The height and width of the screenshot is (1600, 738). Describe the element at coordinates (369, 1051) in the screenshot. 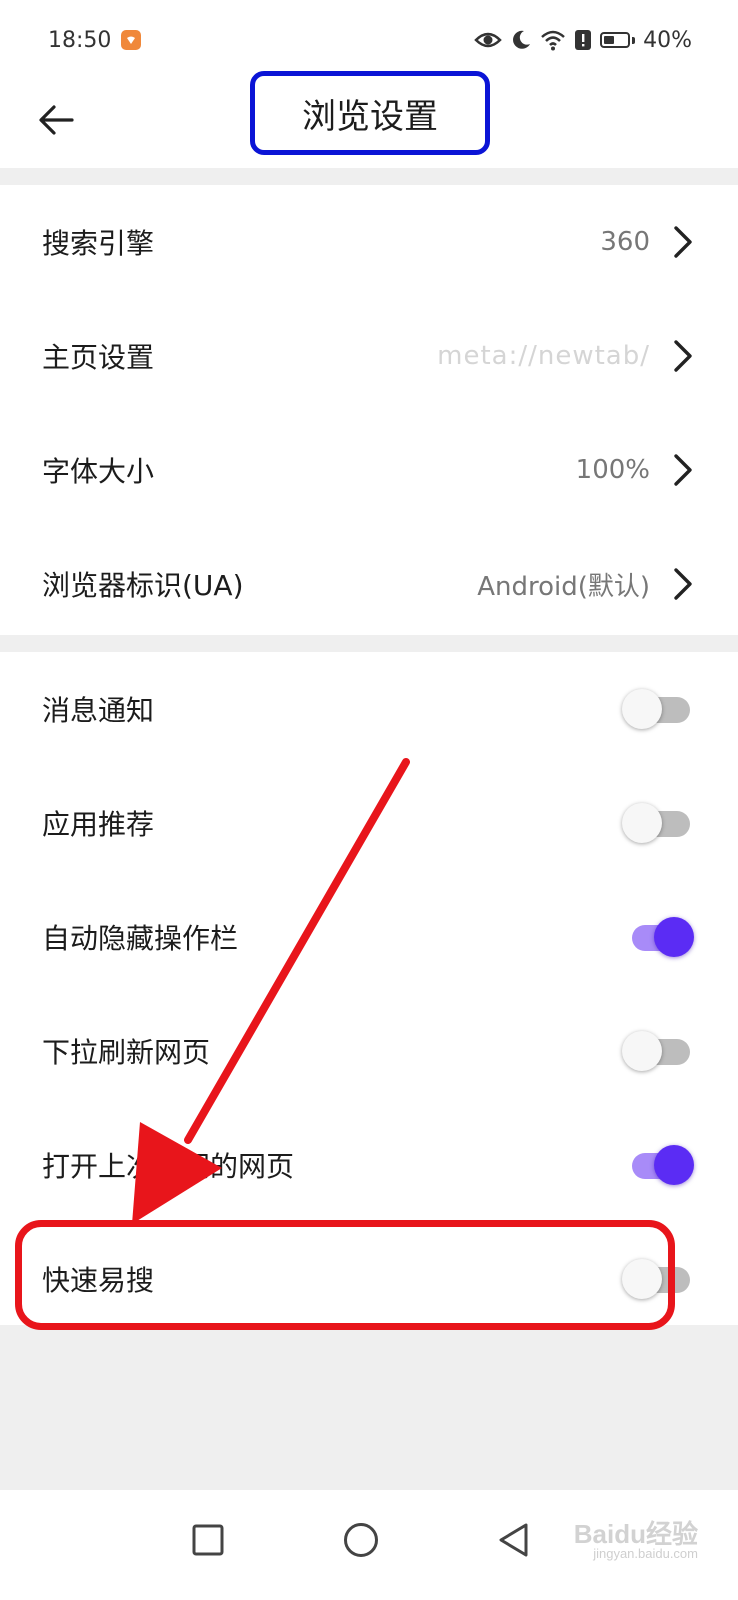

I see `setting-row-pull-to-refresh: 下拉刷新网页` at that location.